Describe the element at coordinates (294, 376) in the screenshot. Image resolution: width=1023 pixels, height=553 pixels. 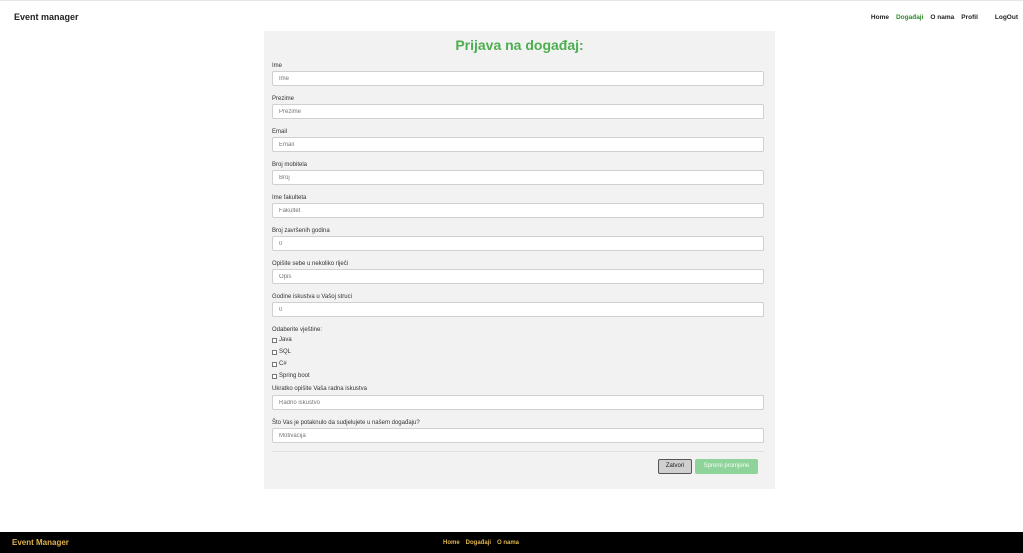
I see `skill-label-spring-boot: Spring boot` at that location.